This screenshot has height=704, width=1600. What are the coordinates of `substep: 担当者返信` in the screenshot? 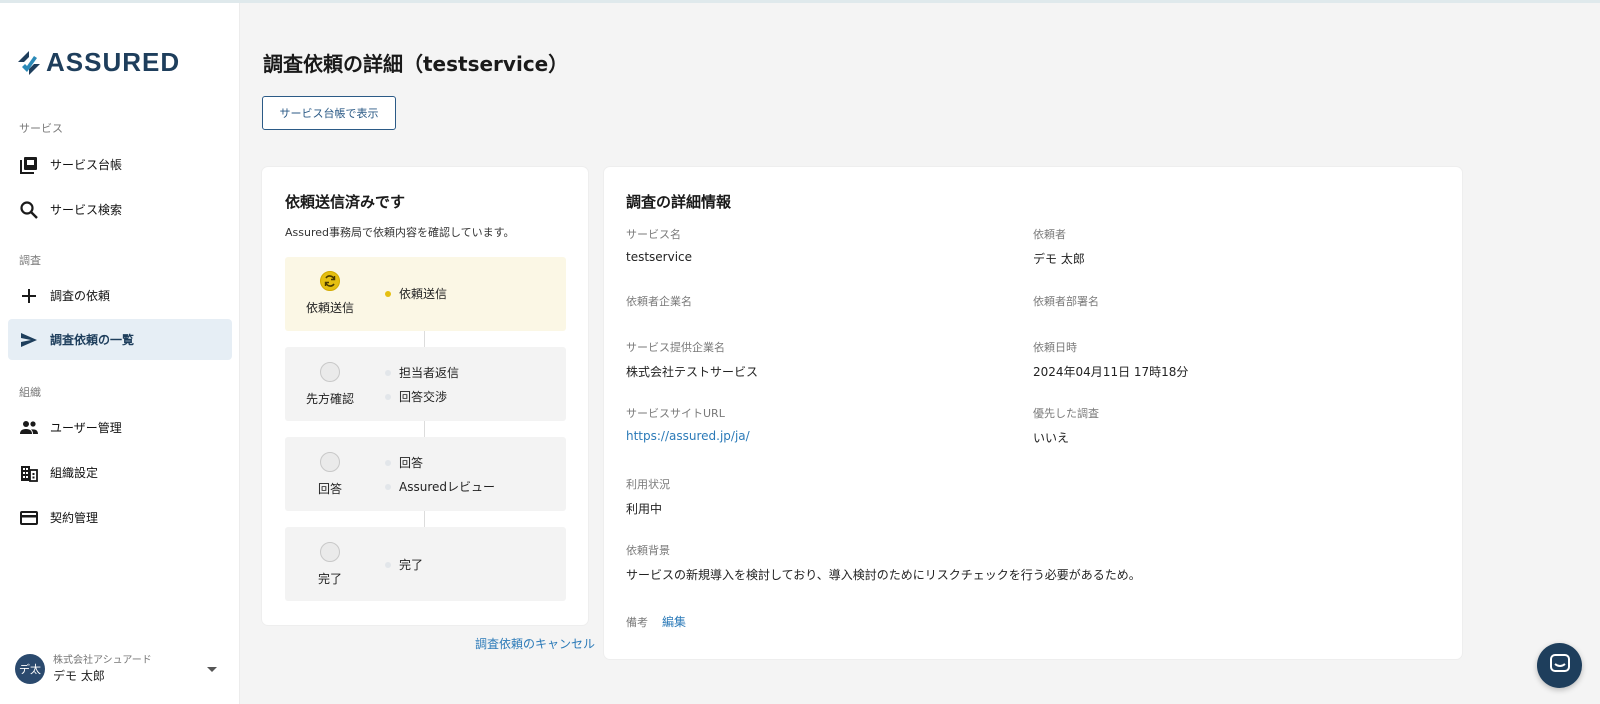 It's located at (422, 372).